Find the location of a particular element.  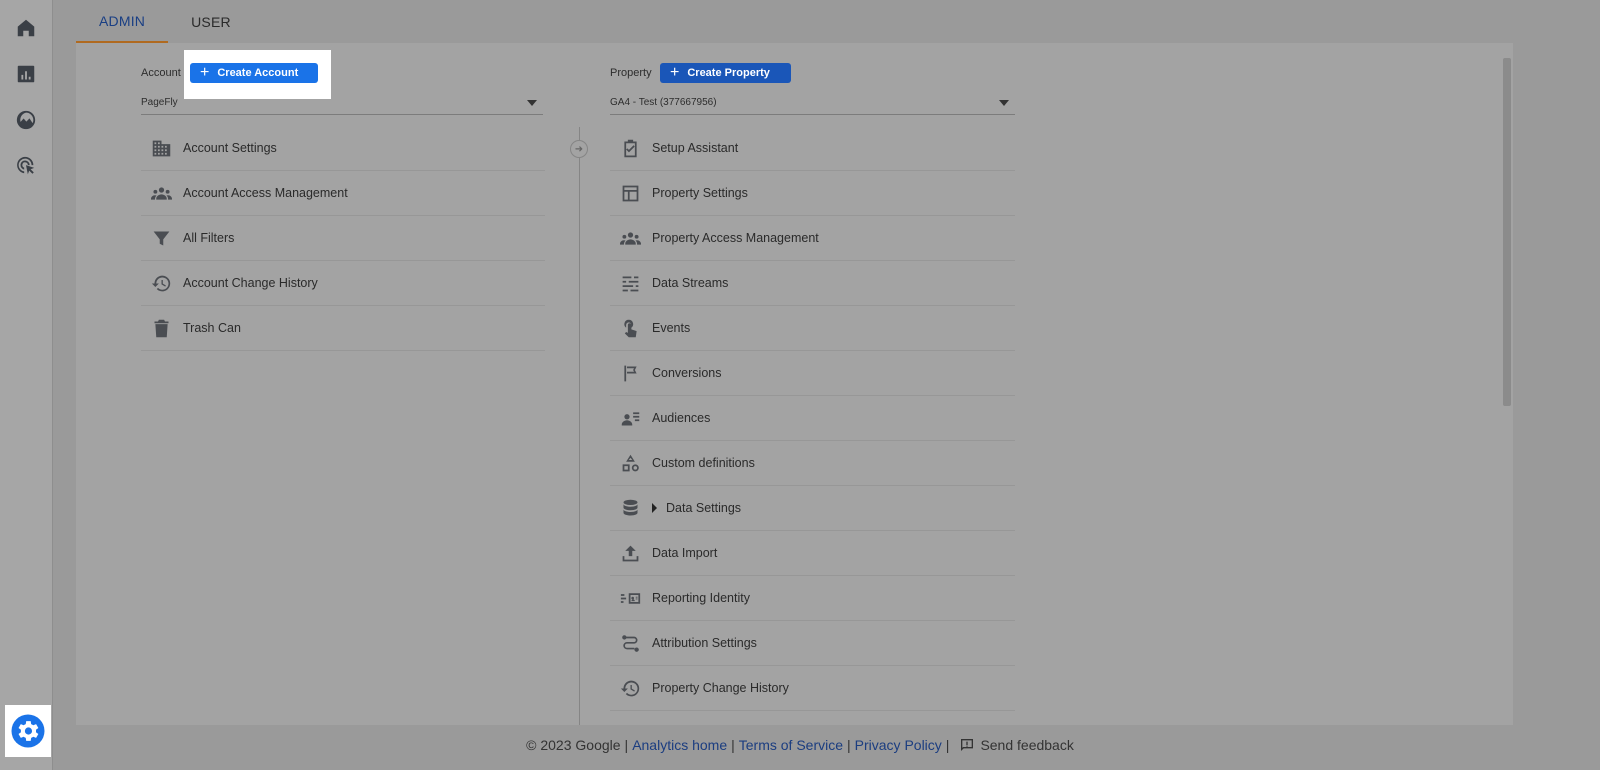

account-settings-item: Account Settings is located at coordinates (343, 148).